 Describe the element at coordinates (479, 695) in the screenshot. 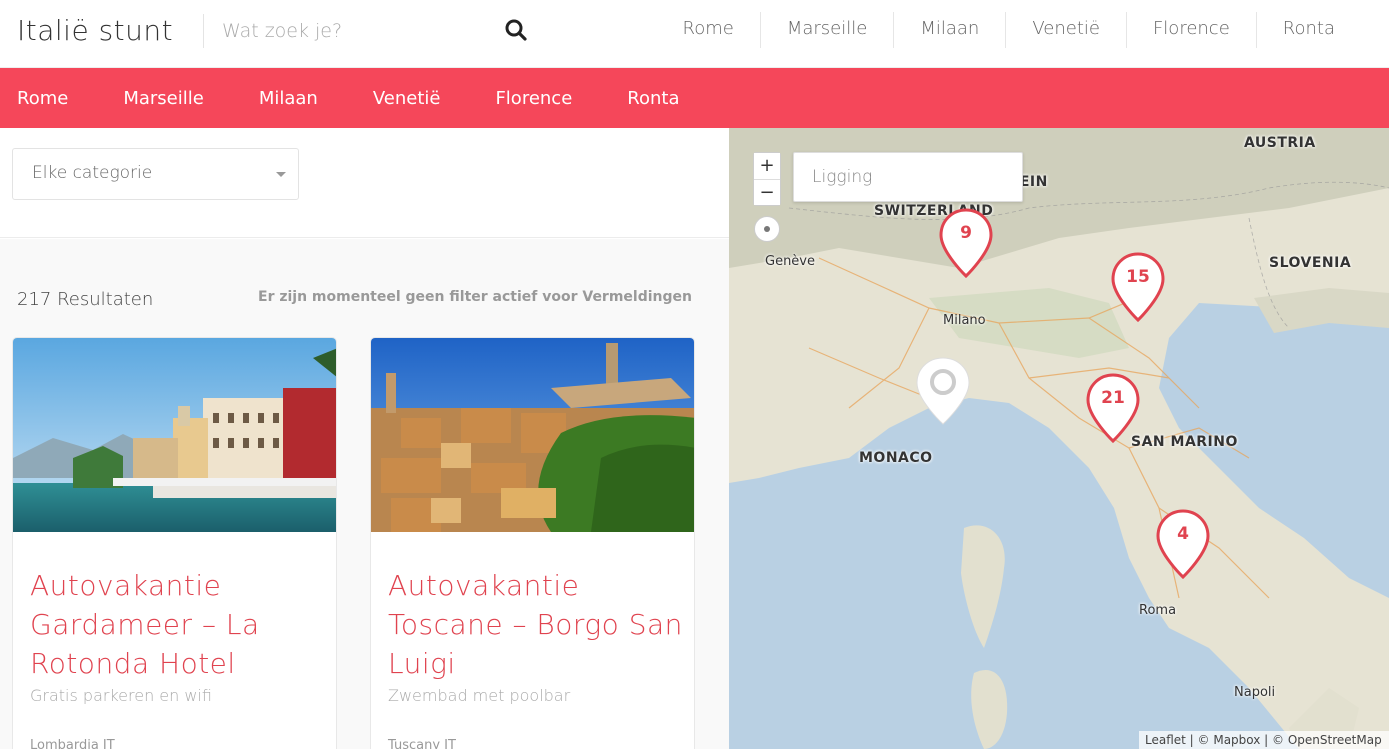

I see `listing-subtitle: Zwembad met poolbar` at that location.